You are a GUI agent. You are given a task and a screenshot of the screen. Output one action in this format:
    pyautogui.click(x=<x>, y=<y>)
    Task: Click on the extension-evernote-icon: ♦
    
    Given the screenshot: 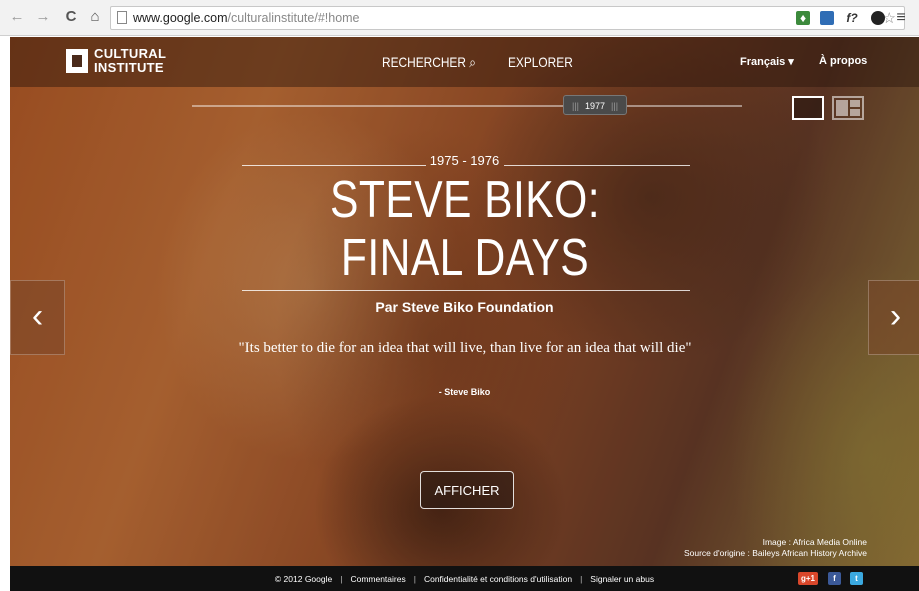 What is the action you would take?
    pyautogui.click(x=803, y=18)
    